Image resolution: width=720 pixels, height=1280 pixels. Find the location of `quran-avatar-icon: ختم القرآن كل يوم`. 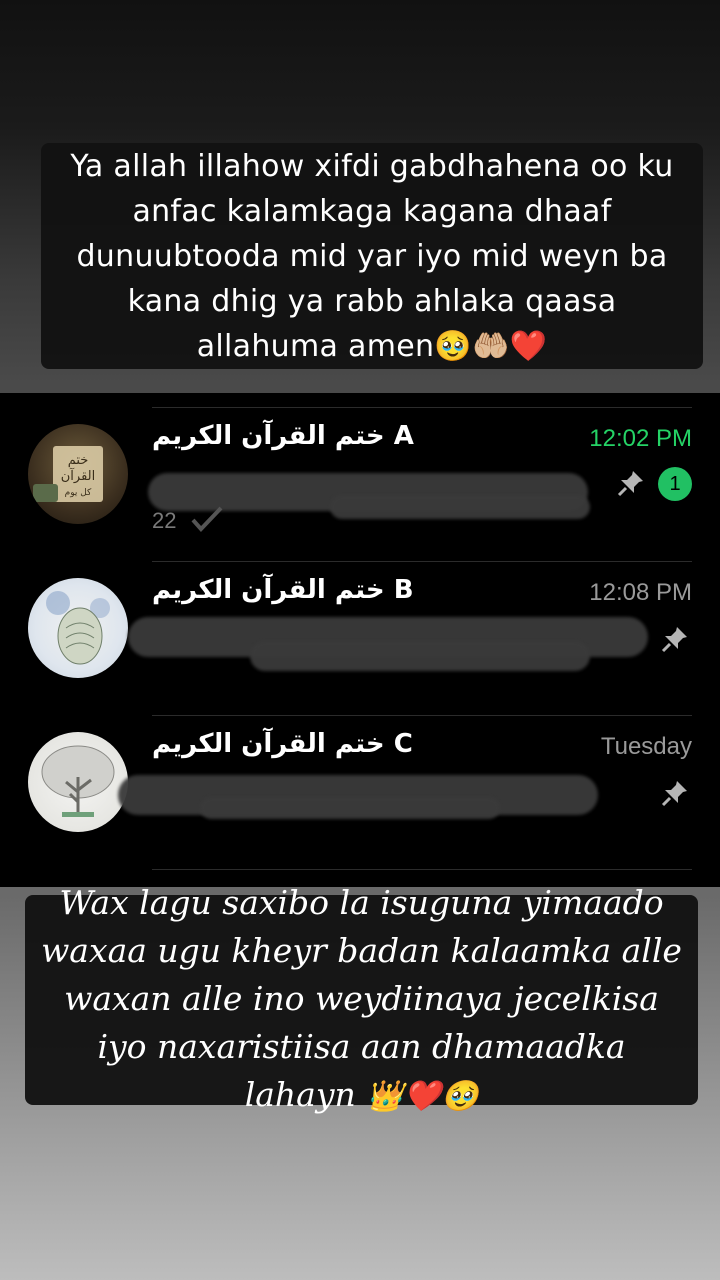

quran-avatar-icon: ختم القرآن كل يوم is located at coordinates (68, 474).